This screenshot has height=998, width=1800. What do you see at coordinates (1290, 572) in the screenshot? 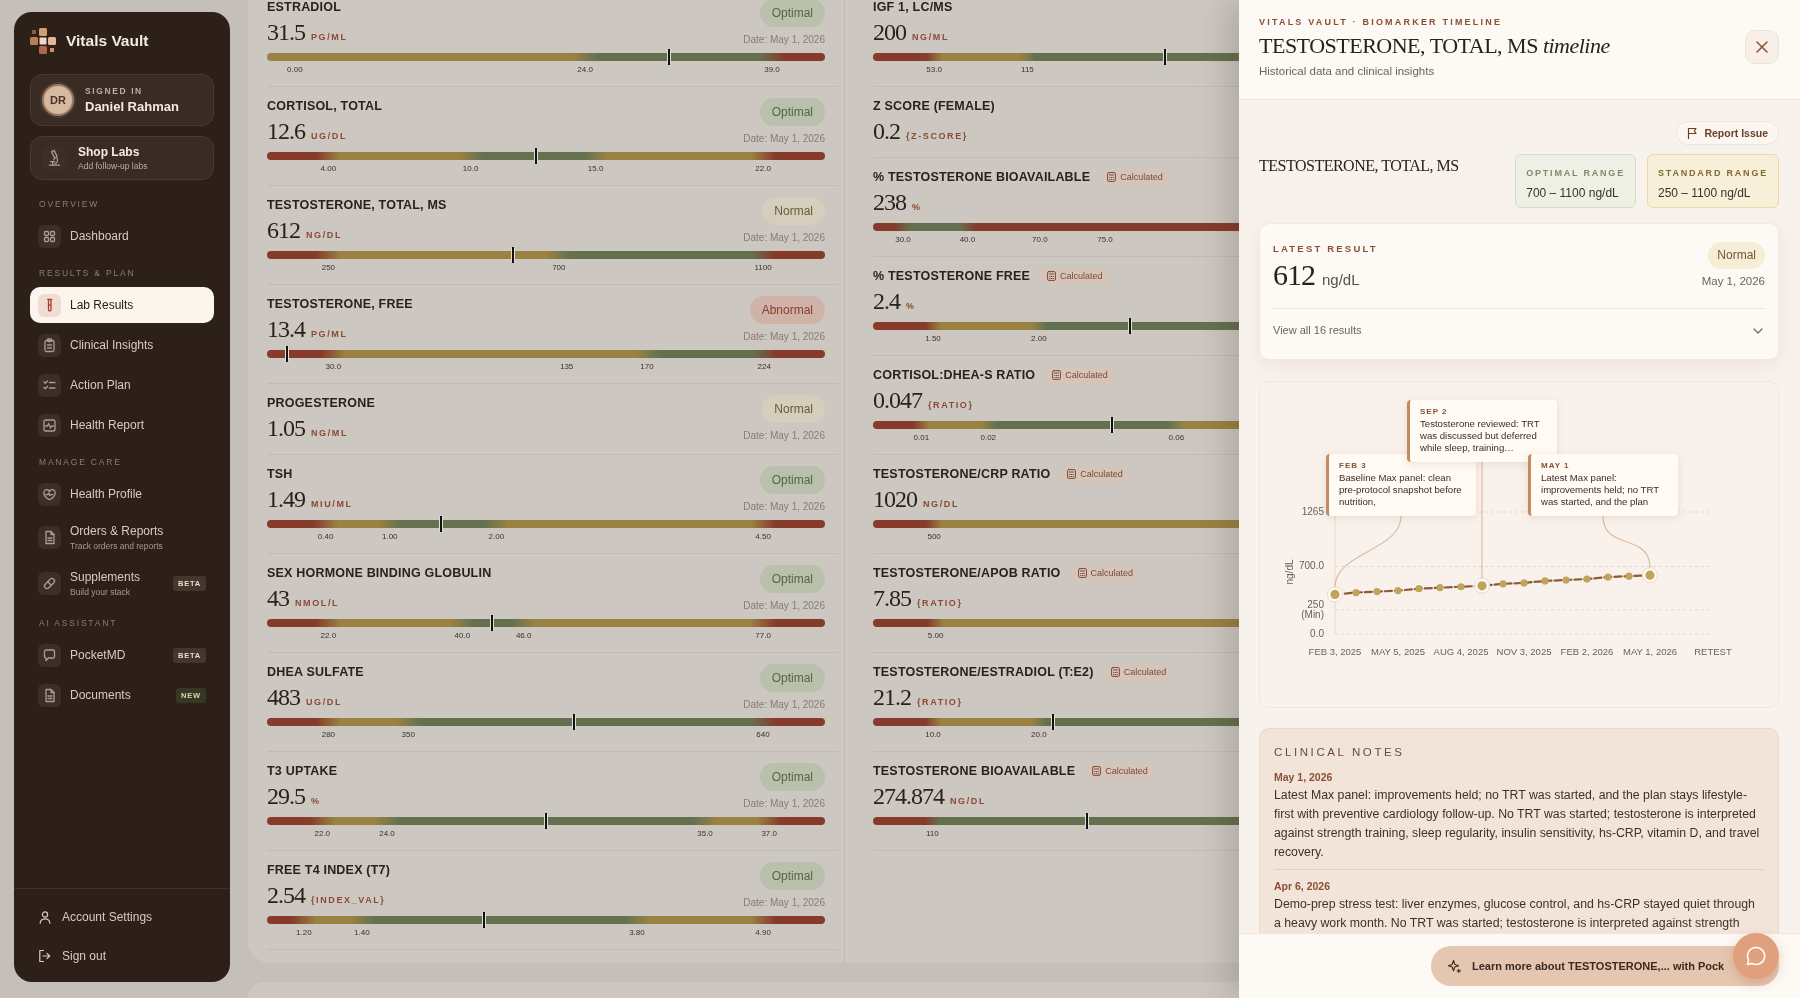
I see `axis-title: ng/dL` at bounding box center [1290, 572].